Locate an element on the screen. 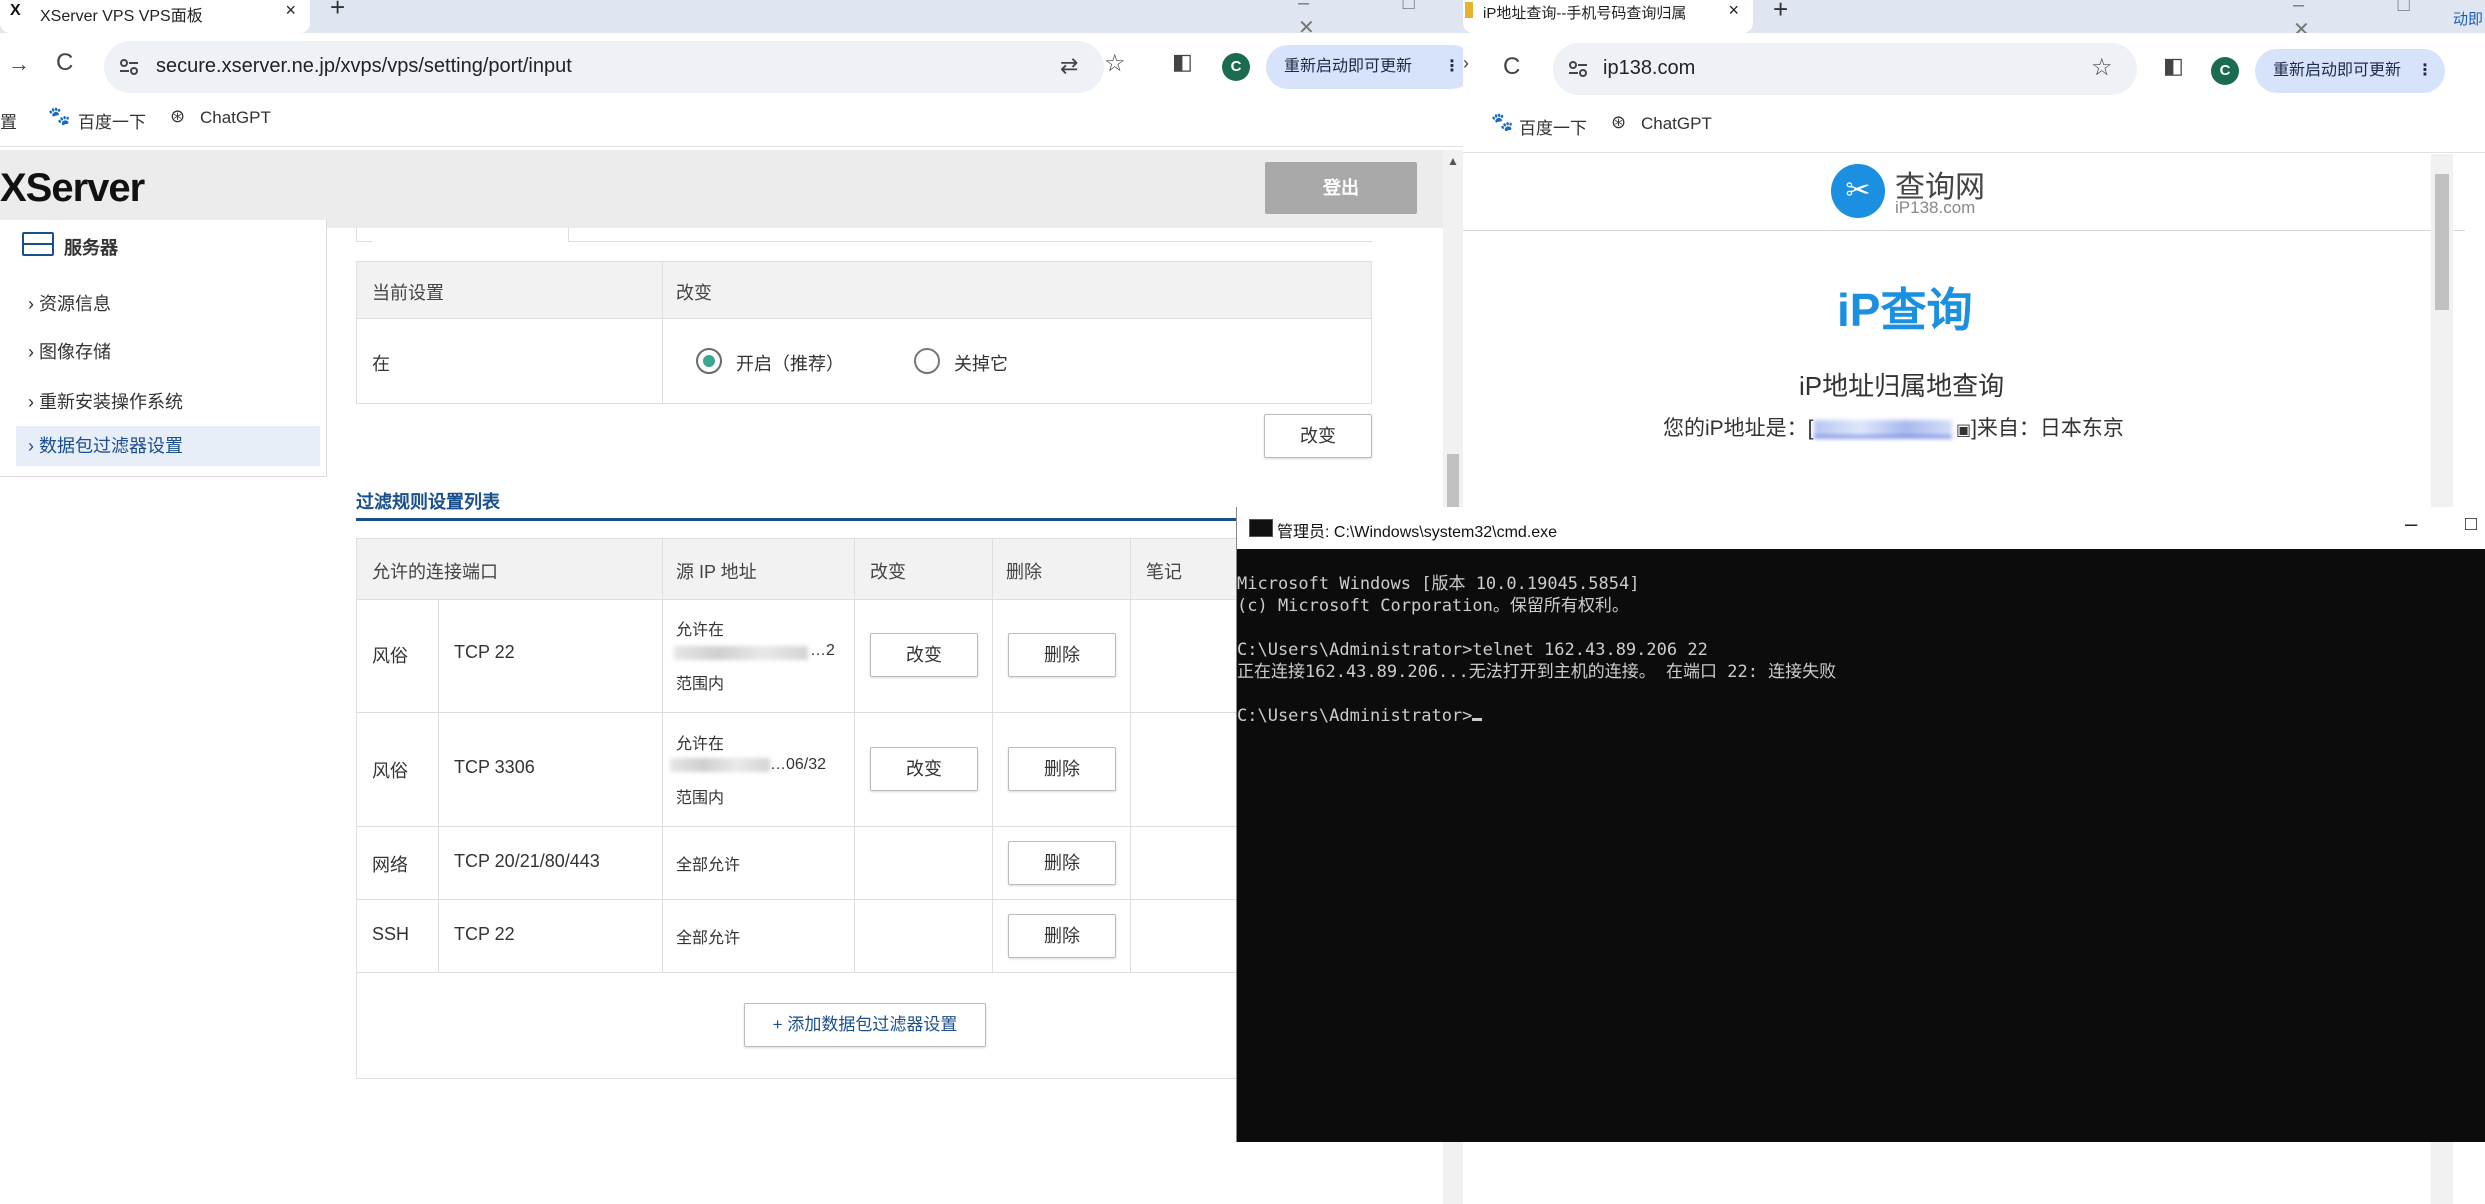  sidebar-item-label: 图像存储 is located at coordinates (75, 352).